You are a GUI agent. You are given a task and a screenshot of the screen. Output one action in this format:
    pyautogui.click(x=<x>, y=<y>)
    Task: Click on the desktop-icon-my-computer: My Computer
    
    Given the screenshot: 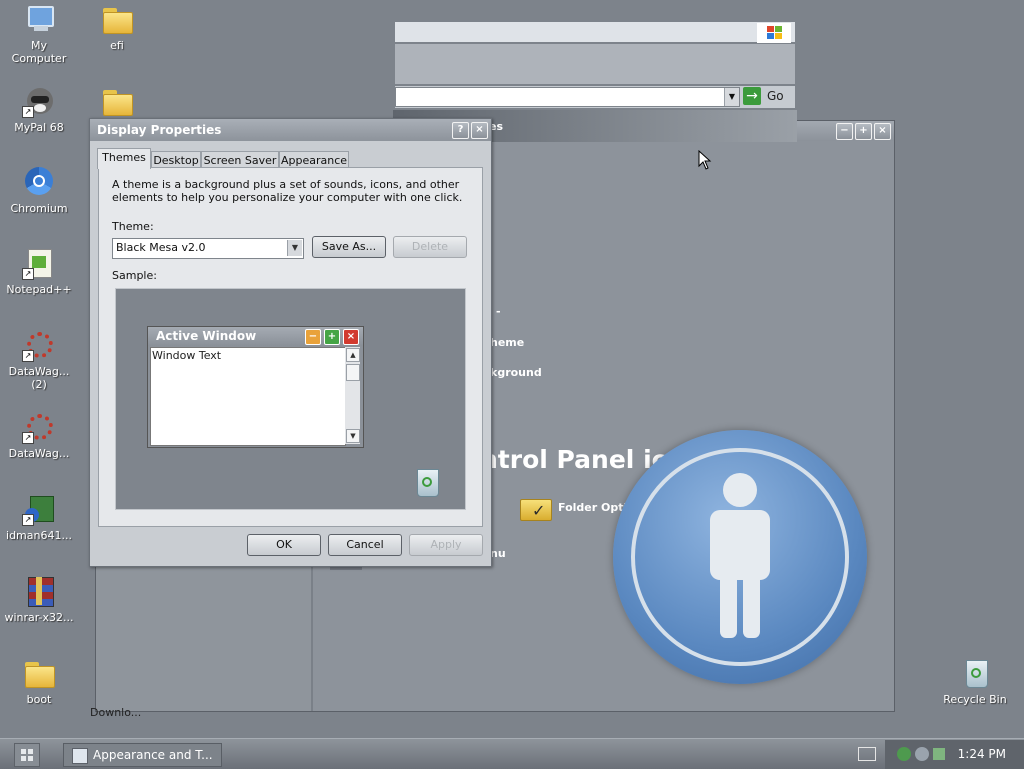 What is the action you would take?
    pyautogui.click(x=39, y=34)
    